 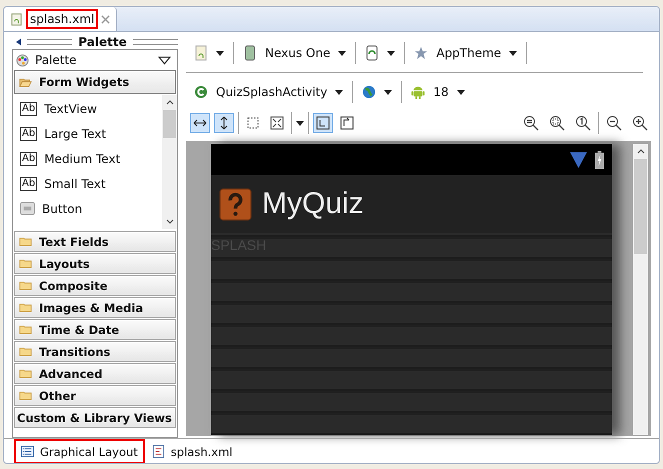 I want to click on palette-item: Ab Small Text, so click(x=87, y=183).